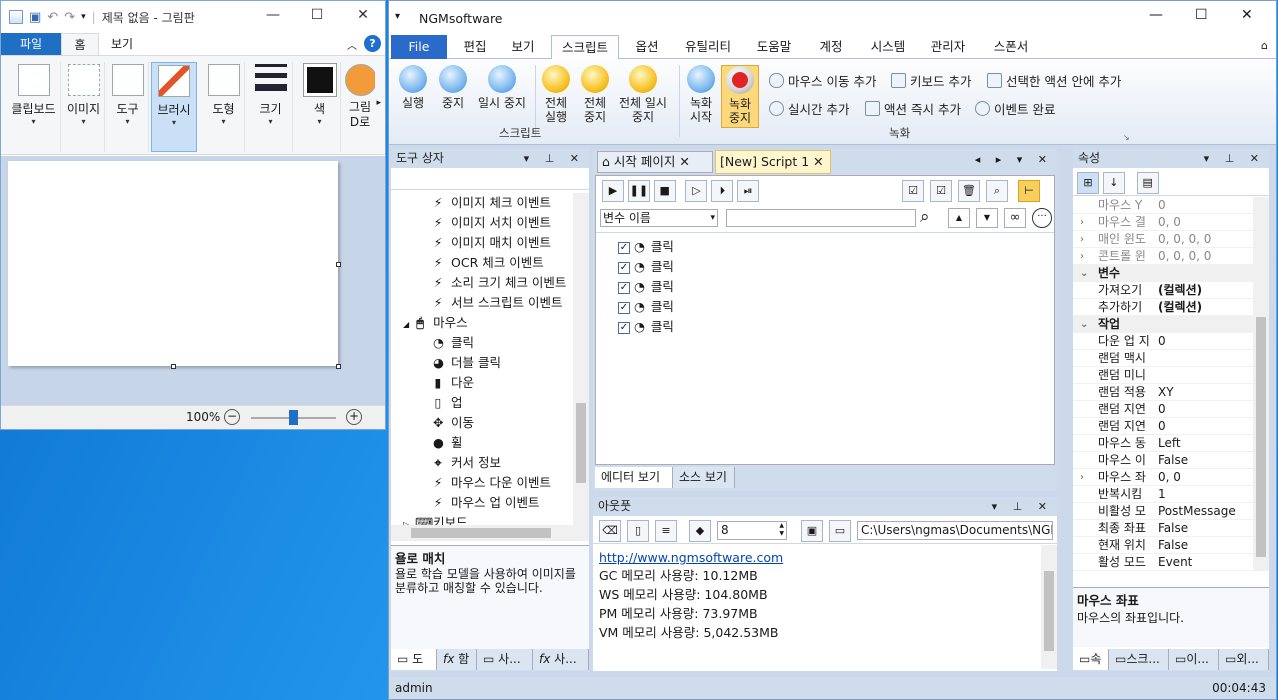  I want to click on tab-sponsor: 스폰서, so click(1011, 47).